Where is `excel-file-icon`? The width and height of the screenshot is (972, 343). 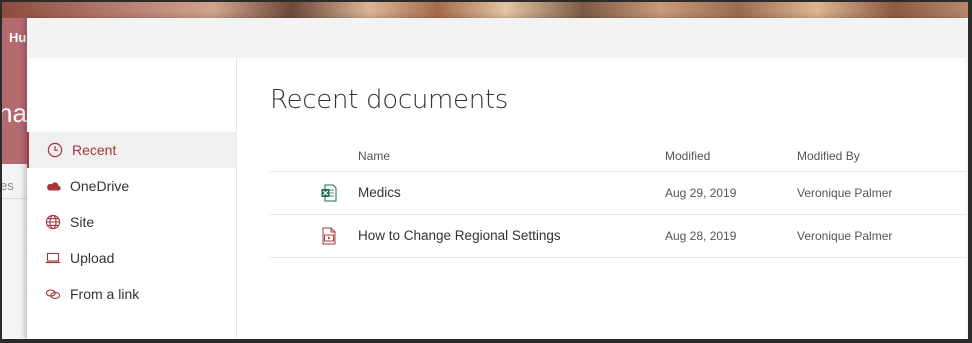 excel-file-icon is located at coordinates (329, 193).